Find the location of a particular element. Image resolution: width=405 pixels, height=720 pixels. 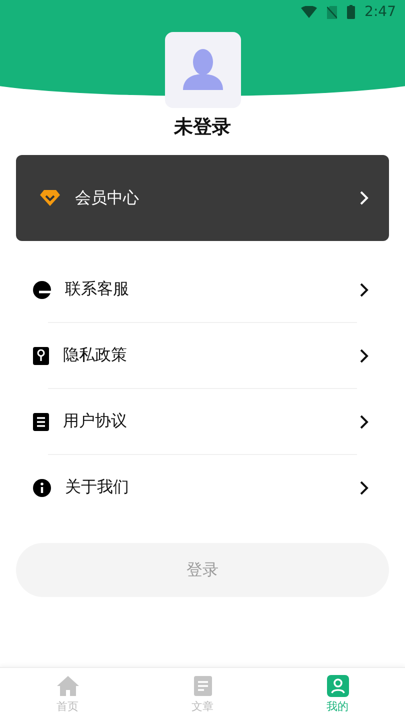

home-icon is located at coordinates (68, 685).